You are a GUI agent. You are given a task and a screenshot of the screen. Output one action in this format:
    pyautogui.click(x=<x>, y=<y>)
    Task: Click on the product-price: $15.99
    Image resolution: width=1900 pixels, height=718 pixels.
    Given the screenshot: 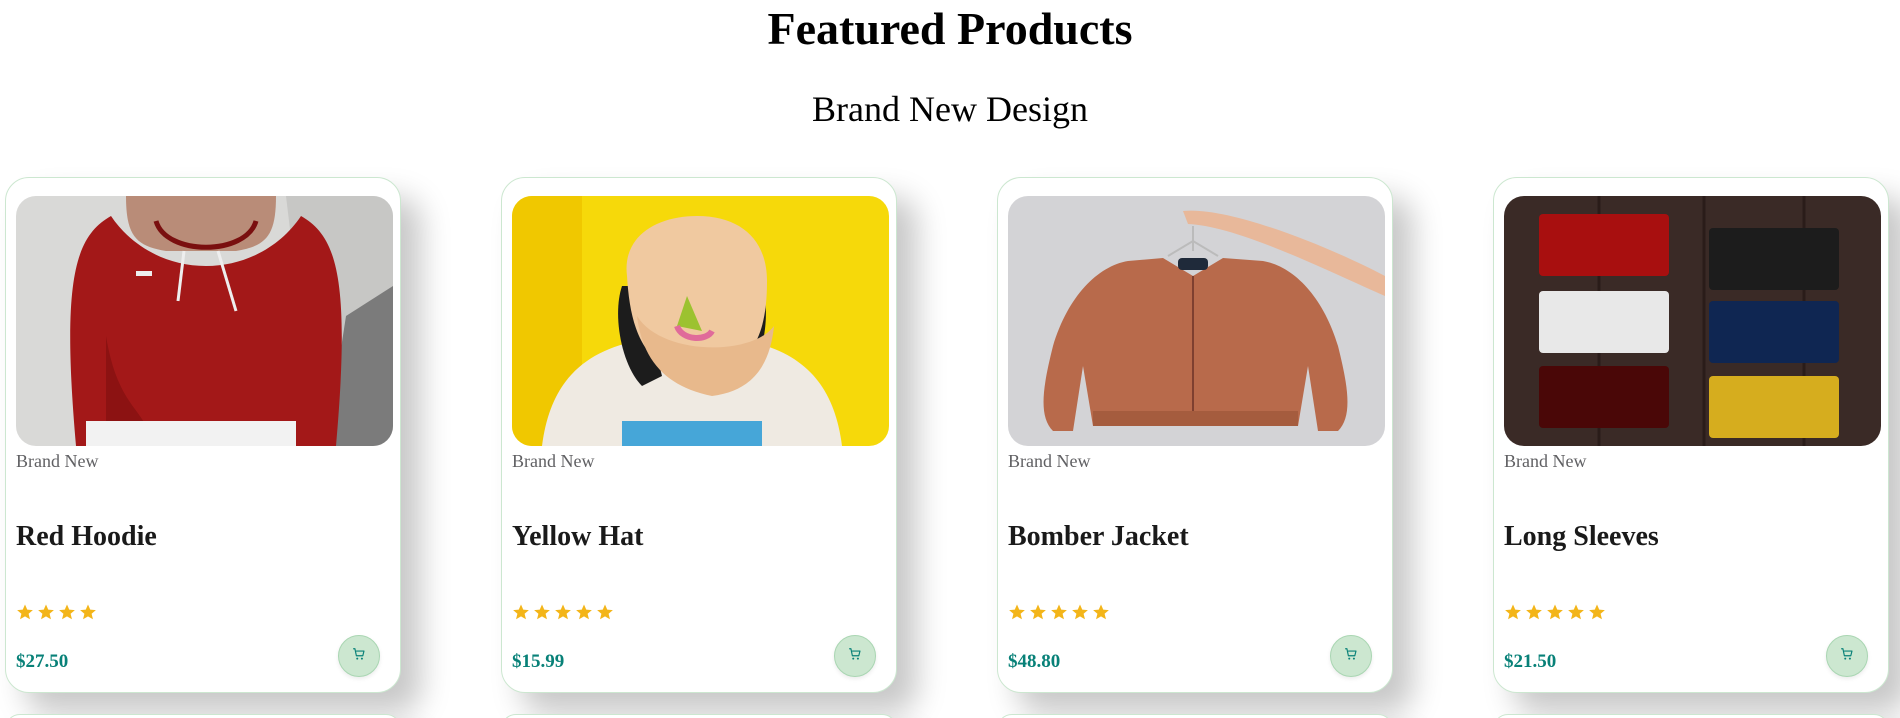 What is the action you would take?
    pyautogui.click(x=538, y=661)
    